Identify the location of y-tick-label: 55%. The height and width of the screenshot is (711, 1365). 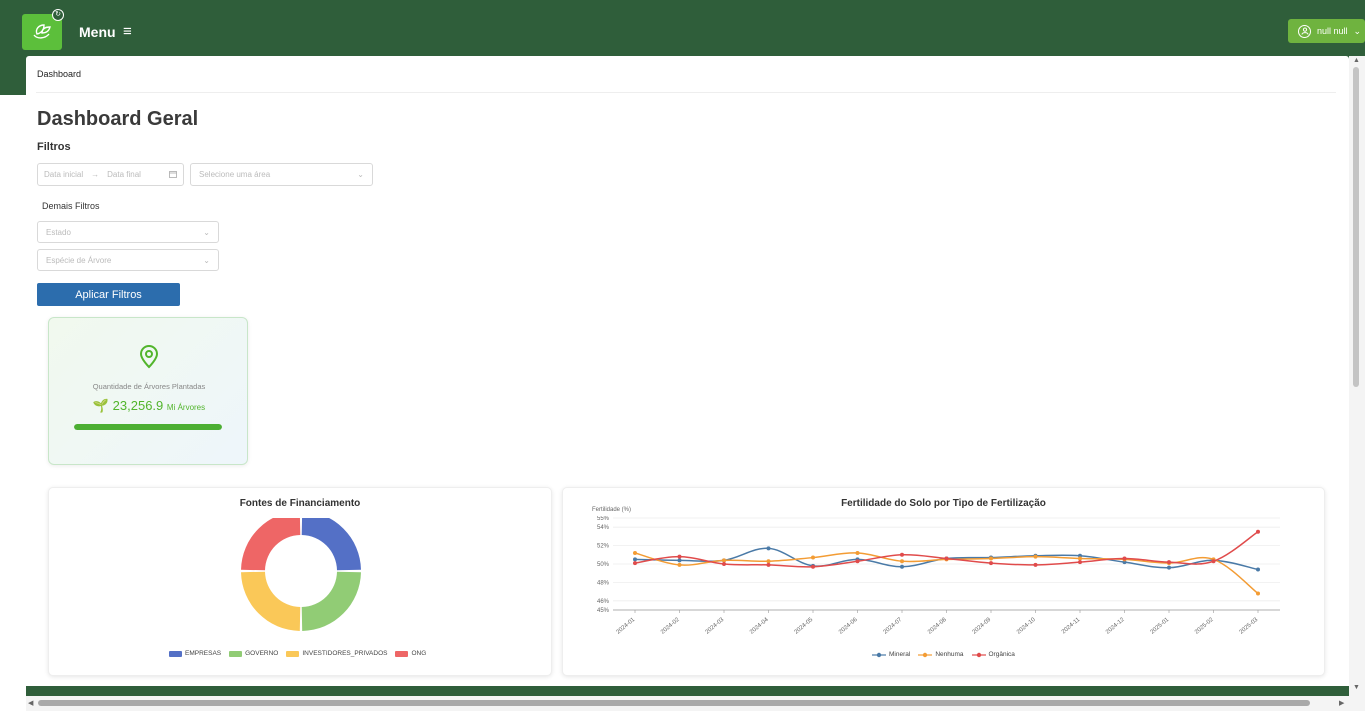
(603, 519).